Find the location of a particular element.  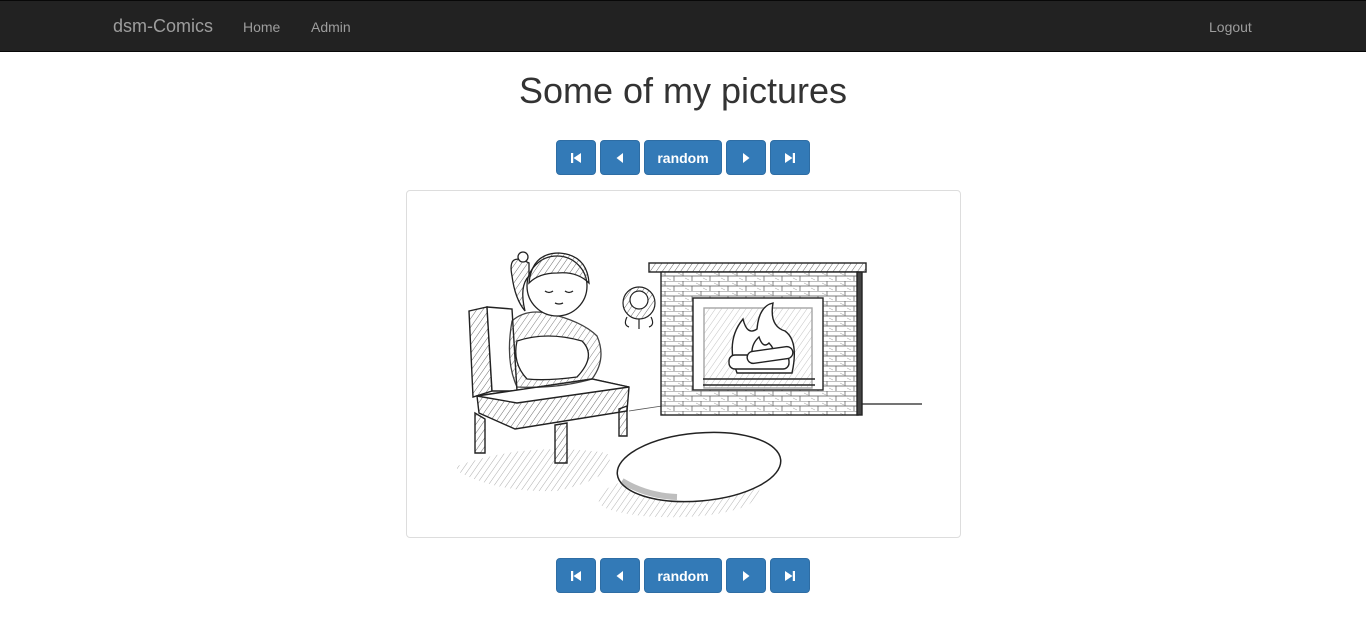

girl-drawing is located at coordinates (555, 319).